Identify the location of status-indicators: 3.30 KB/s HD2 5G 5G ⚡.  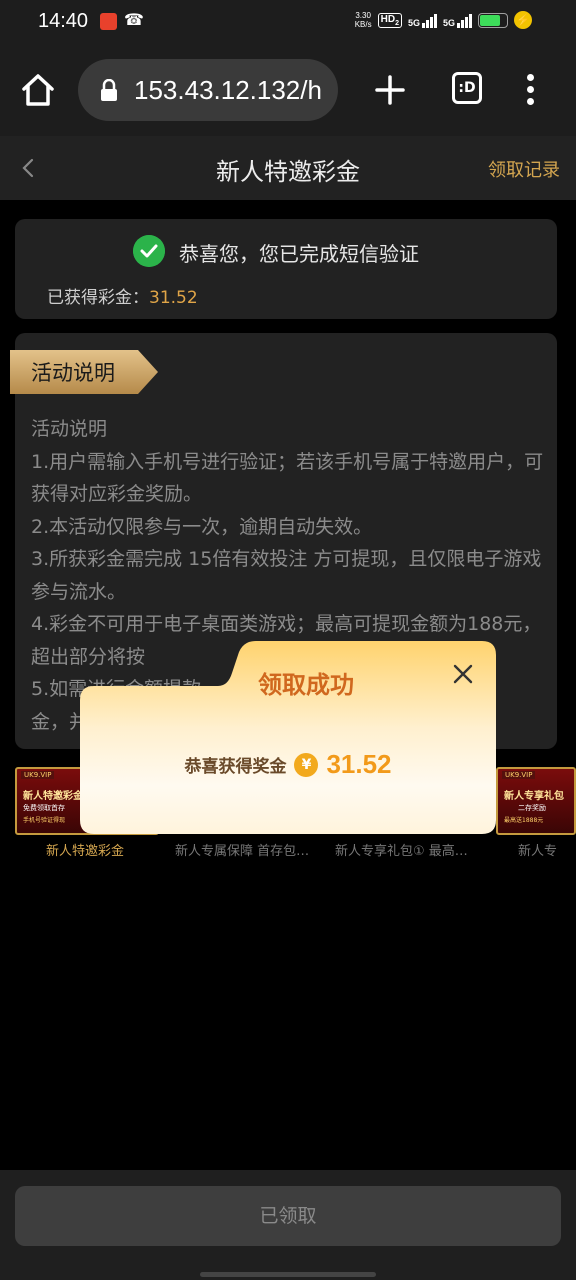
(443, 20).